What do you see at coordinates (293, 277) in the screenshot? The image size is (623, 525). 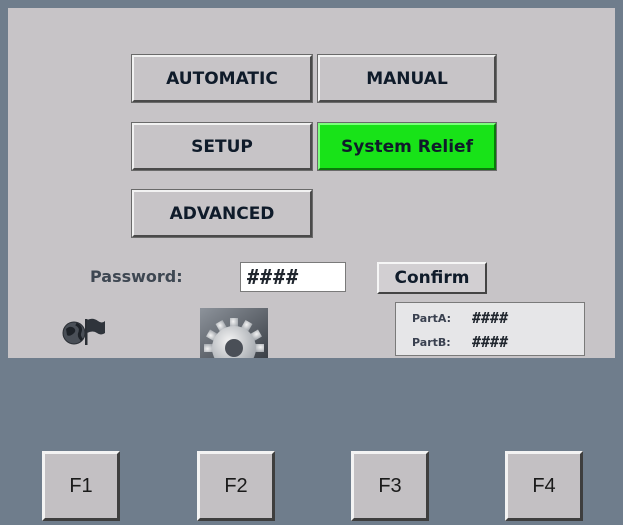 I see `password-field: ####` at bounding box center [293, 277].